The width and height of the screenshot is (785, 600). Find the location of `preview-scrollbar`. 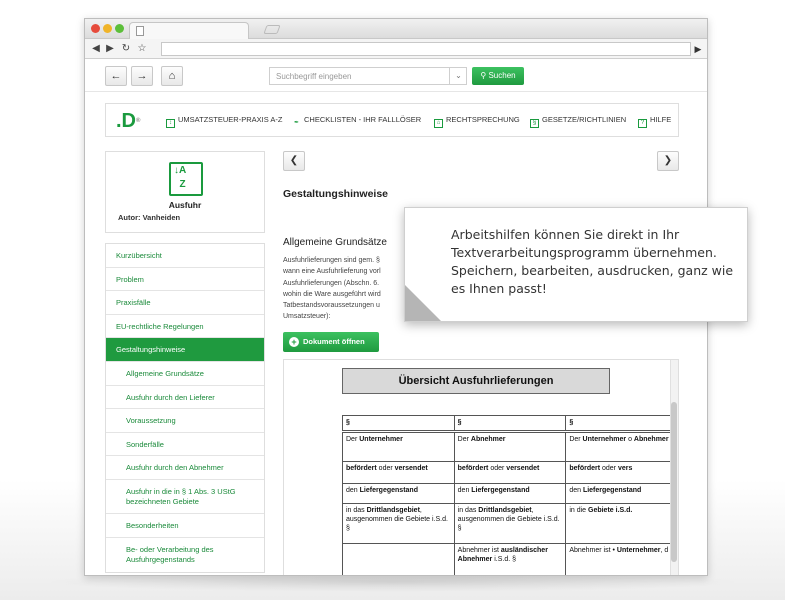

preview-scrollbar is located at coordinates (674, 467).